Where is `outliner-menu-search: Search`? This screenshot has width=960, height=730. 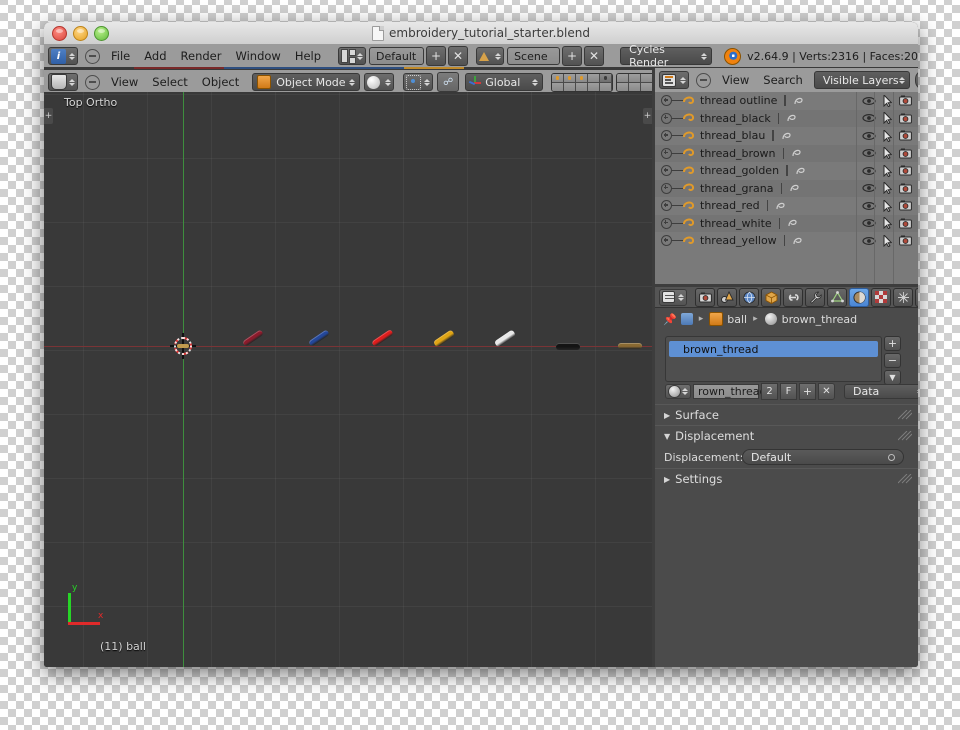
outliner-menu-search: Search is located at coordinates (783, 80).